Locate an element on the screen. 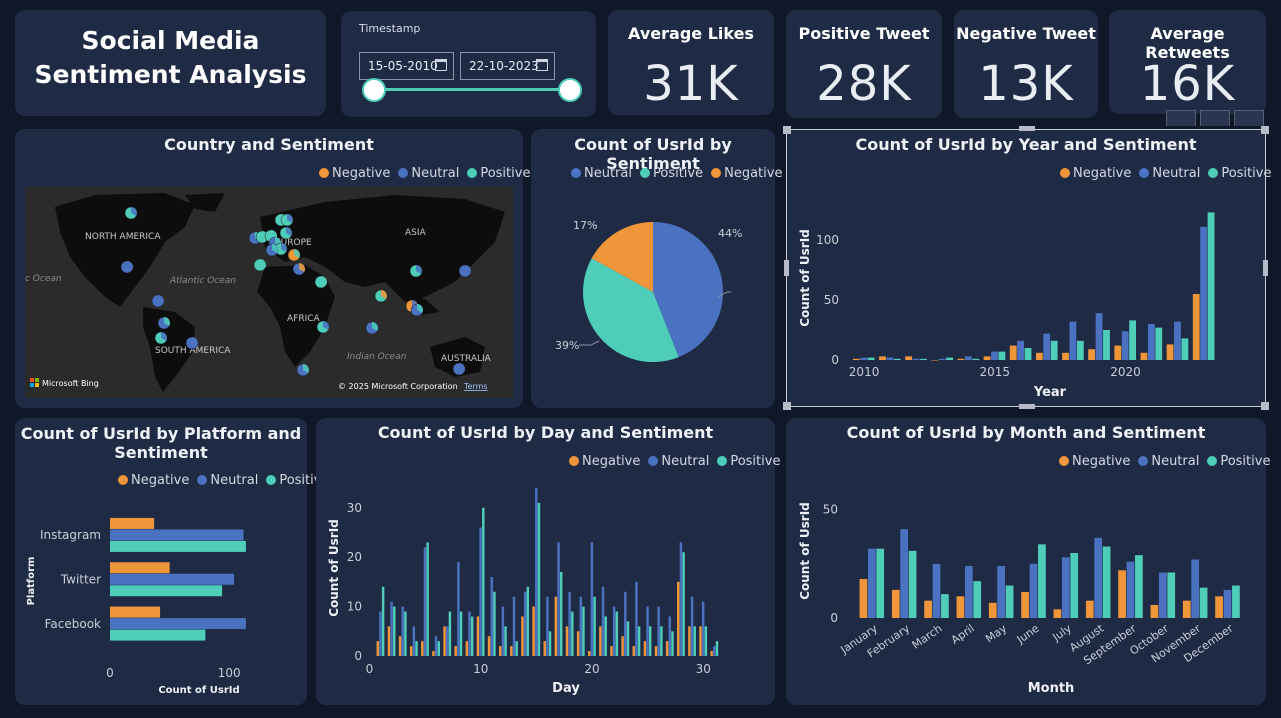  pie-chart: 44% 39% 17% is located at coordinates (653, 298).